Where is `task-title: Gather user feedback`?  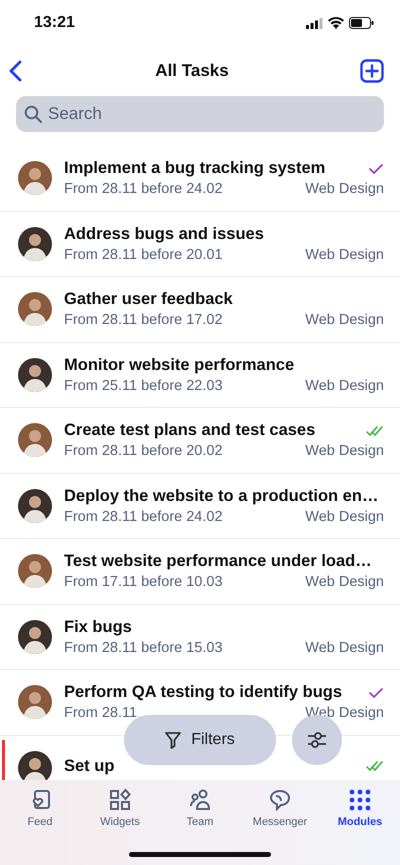 task-title: Gather user feedback is located at coordinates (148, 300).